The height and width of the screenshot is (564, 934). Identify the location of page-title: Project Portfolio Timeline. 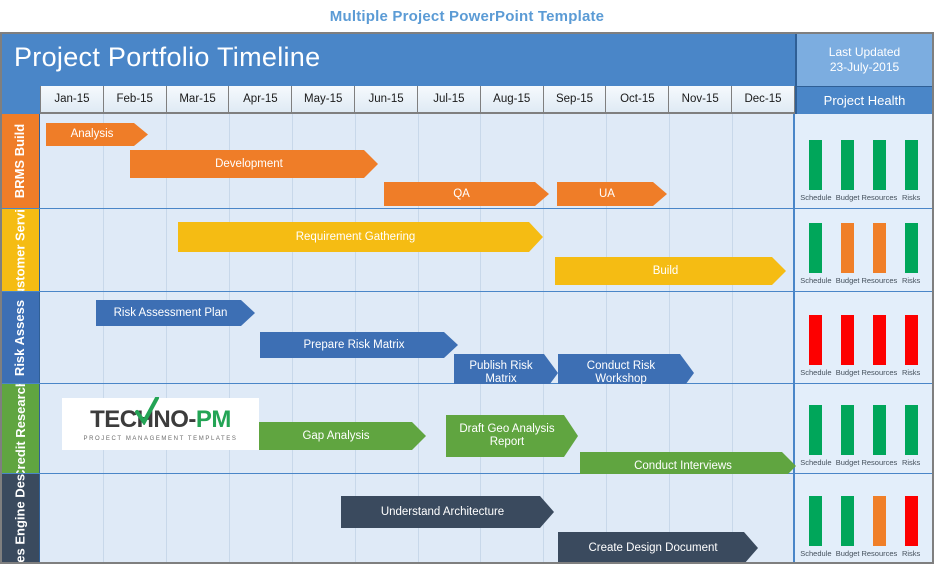
(167, 57).